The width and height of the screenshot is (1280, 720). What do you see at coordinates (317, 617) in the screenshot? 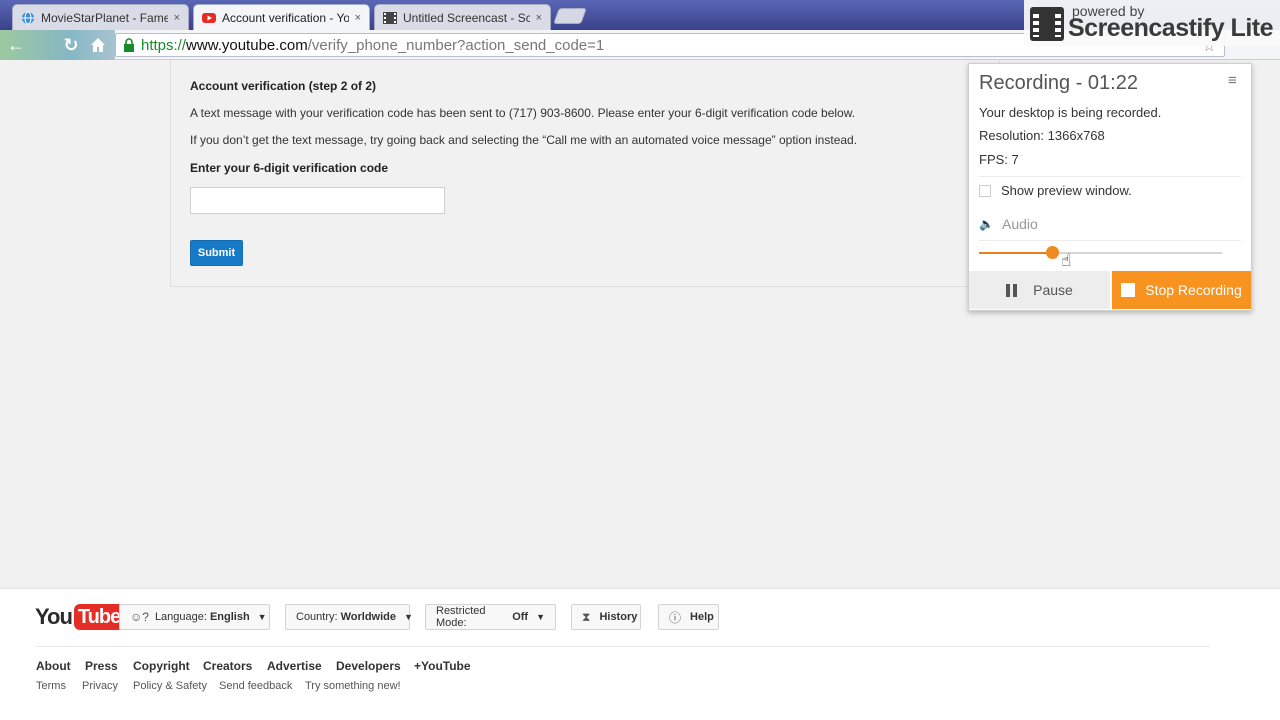
I see `country-prefix: Country:` at bounding box center [317, 617].